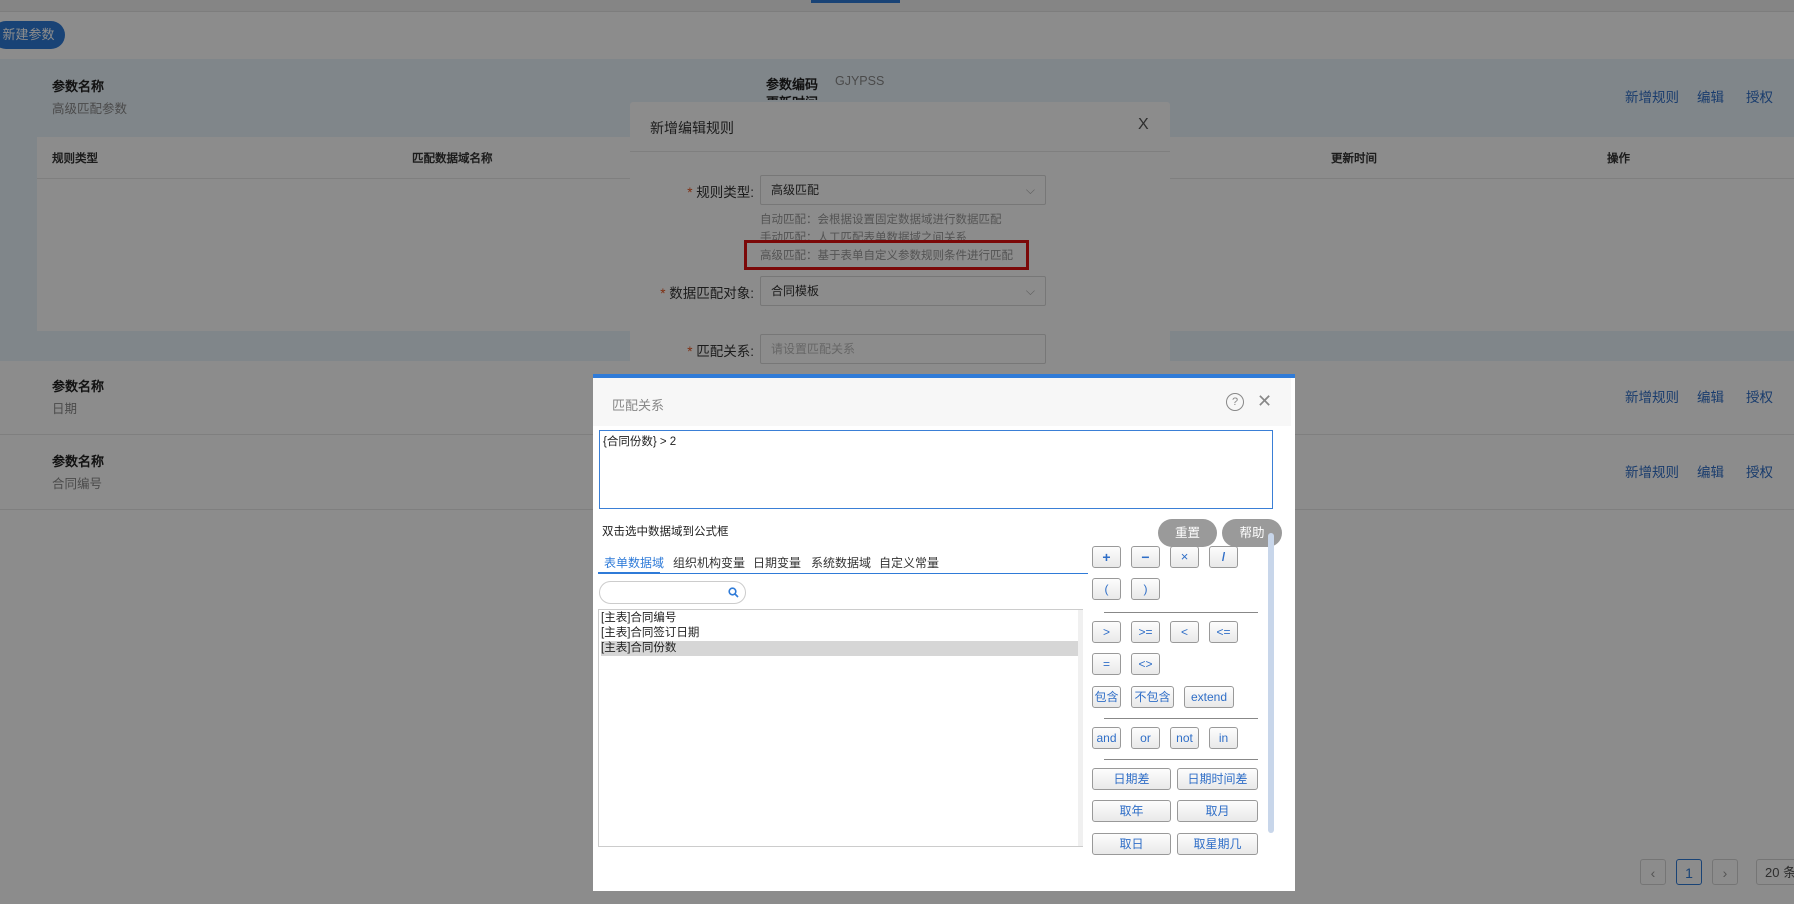  I want to click on tab-date-variables: 日期变量, so click(777, 562).